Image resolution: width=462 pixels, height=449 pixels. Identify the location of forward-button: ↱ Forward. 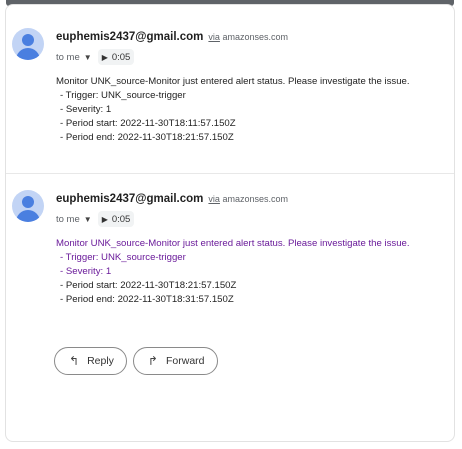
(175, 361).